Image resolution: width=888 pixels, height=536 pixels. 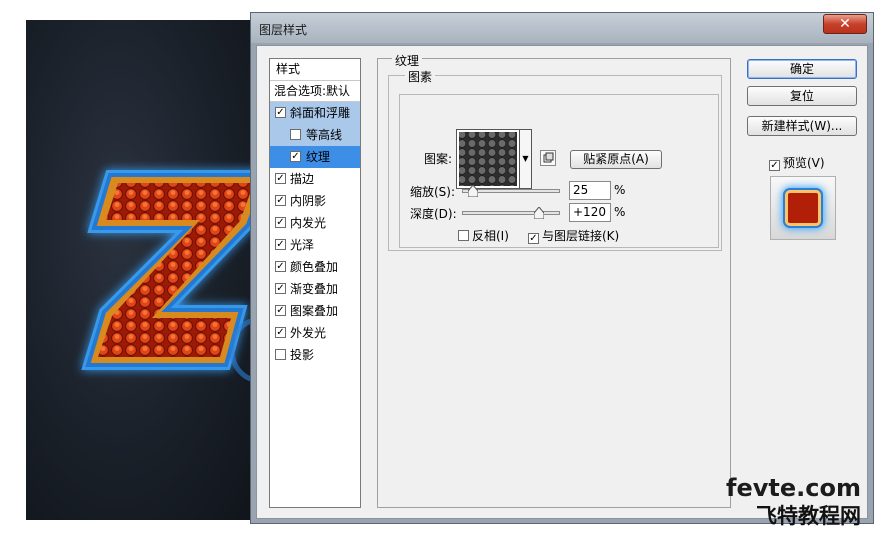 I want to click on elements-group-title: 图素, so click(x=420, y=76).